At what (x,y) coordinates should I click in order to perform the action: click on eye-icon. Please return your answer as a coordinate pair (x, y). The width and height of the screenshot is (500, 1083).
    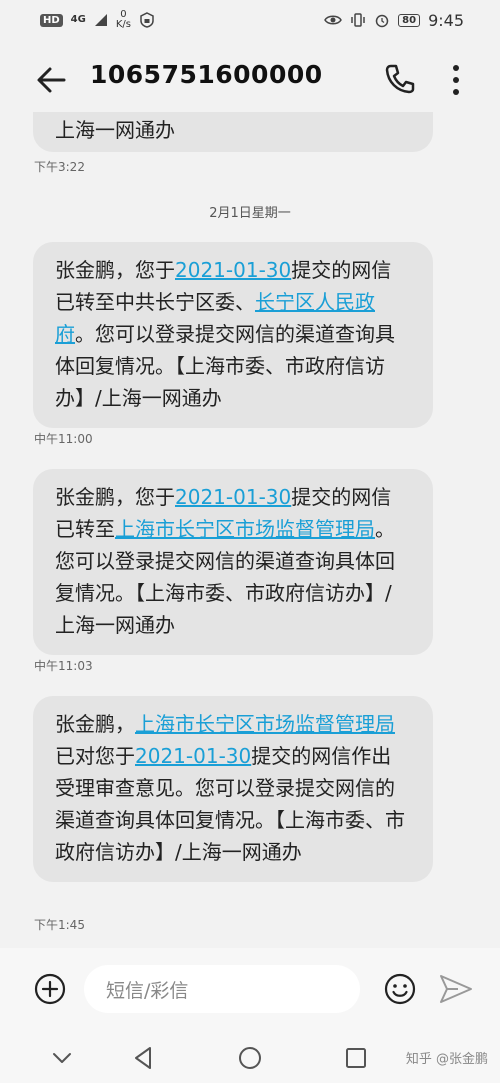
    Looking at the image, I should click on (333, 20).